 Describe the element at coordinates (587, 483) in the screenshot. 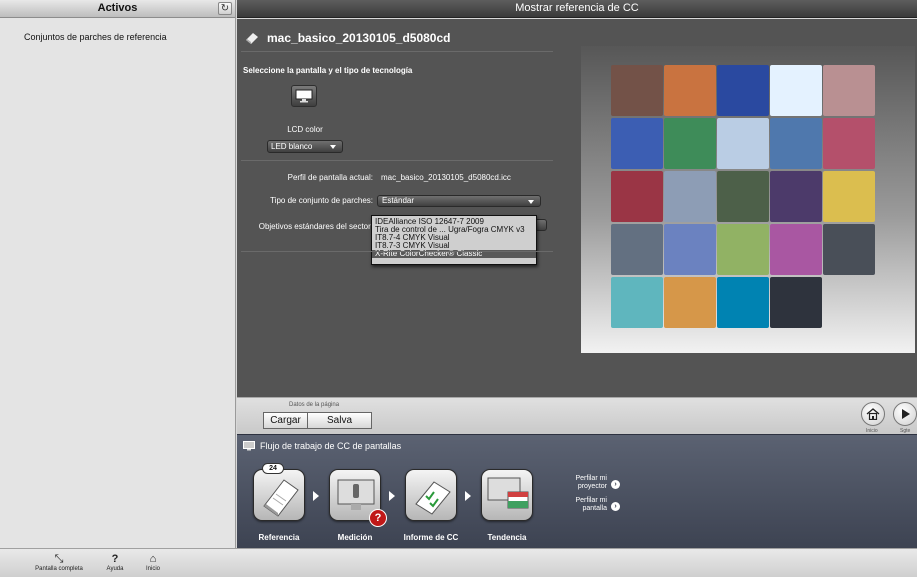

I see `profile-projector-link: Perfilar mi proyector` at that location.